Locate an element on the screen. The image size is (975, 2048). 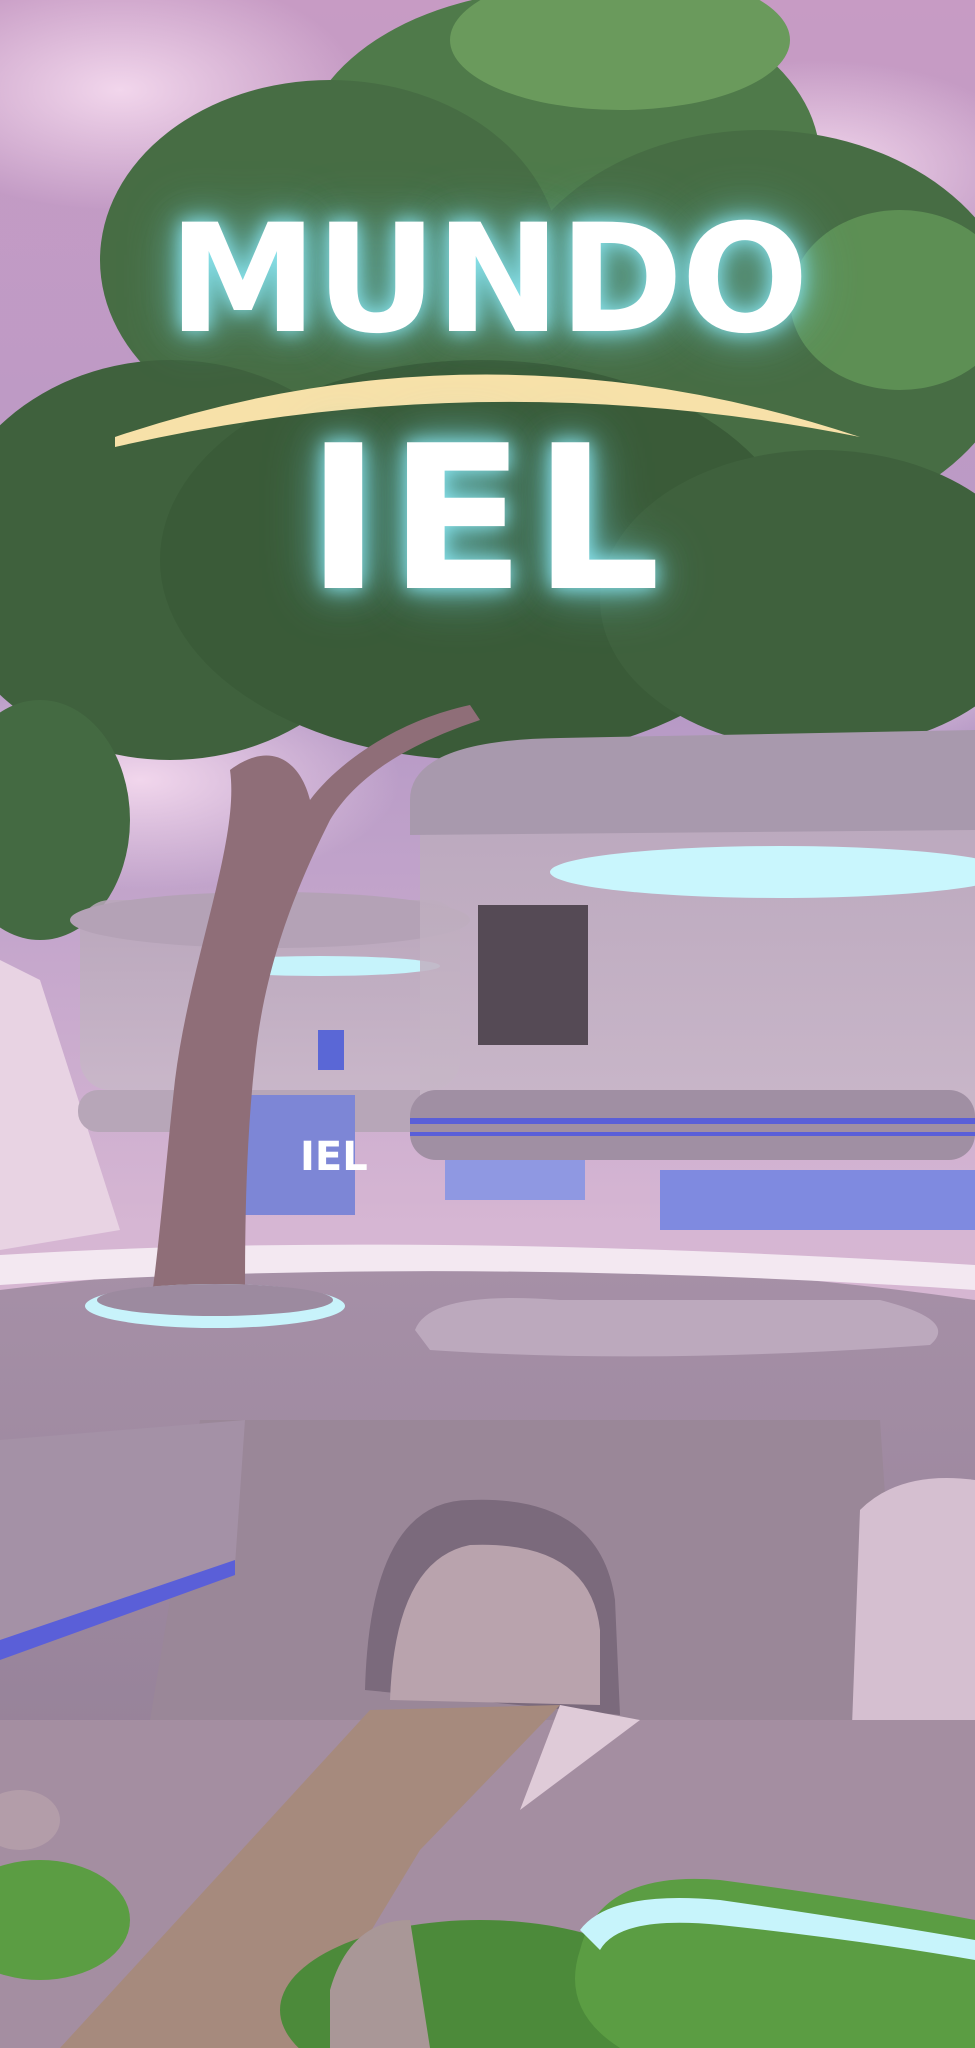
building-sign-text: IEL is located at coordinates (334, 1157).